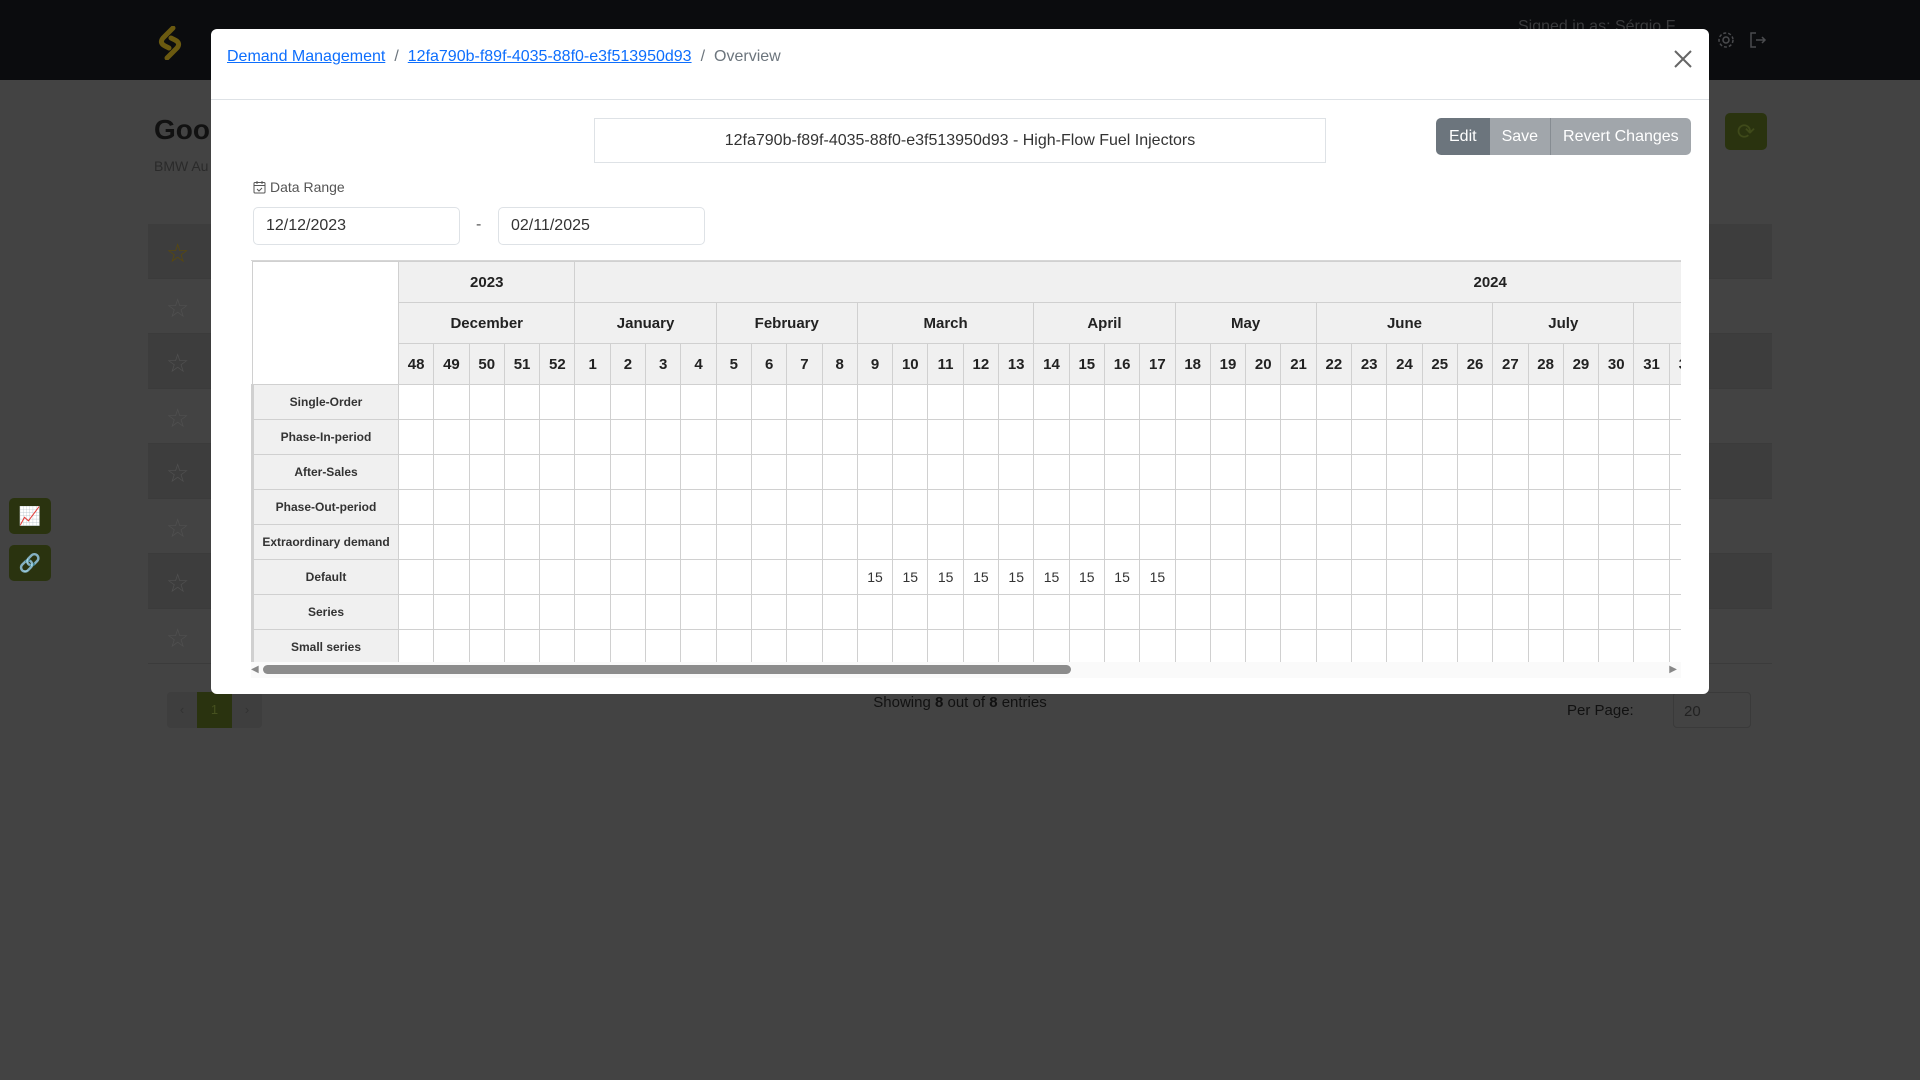  What do you see at coordinates (170, 43) in the screenshot?
I see `logo-icon` at bounding box center [170, 43].